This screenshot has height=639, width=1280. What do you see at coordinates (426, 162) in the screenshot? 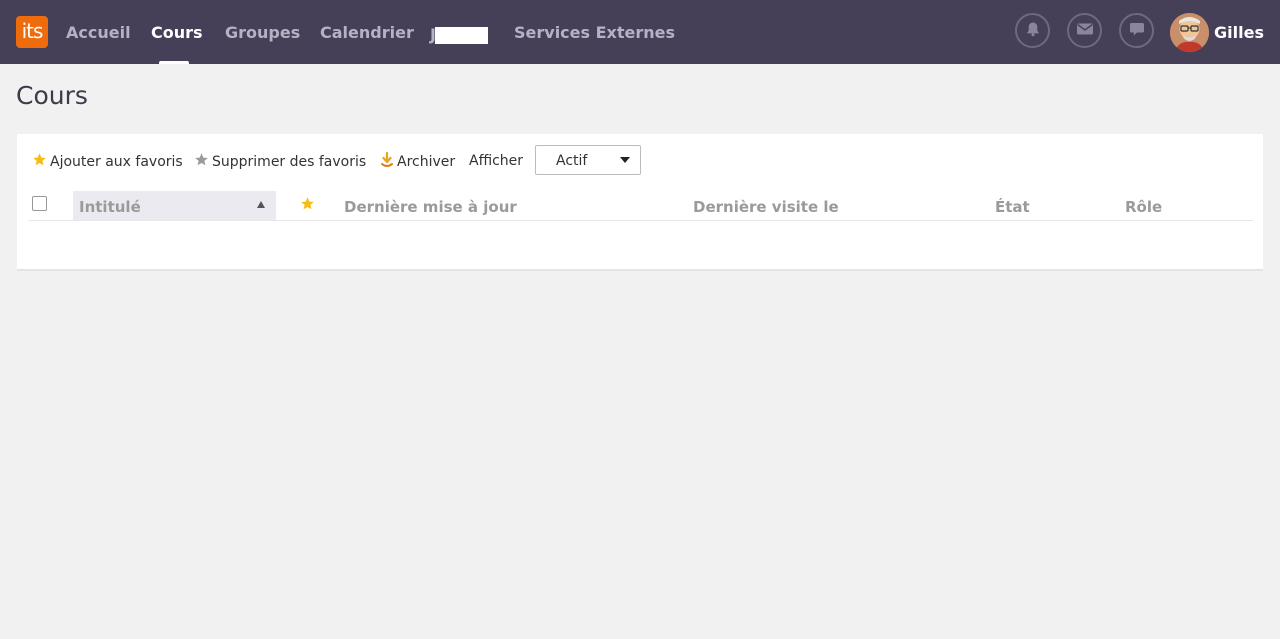
I see `archive-label: Archiver` at bounding box center [426, 162].